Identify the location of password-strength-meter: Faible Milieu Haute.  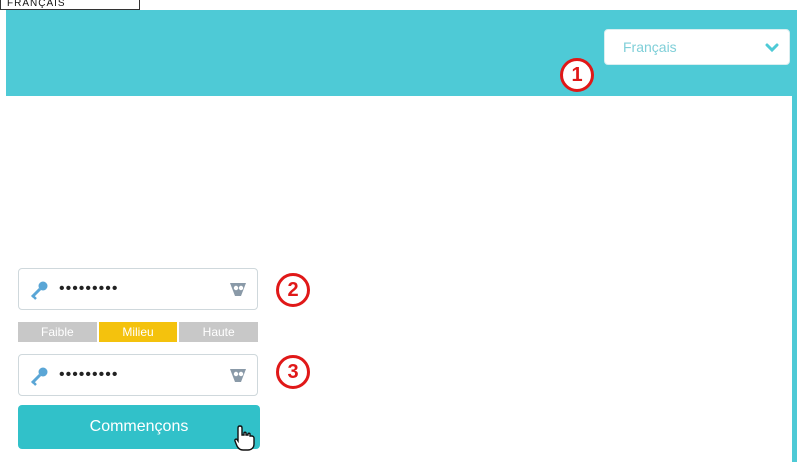
(138, 332).